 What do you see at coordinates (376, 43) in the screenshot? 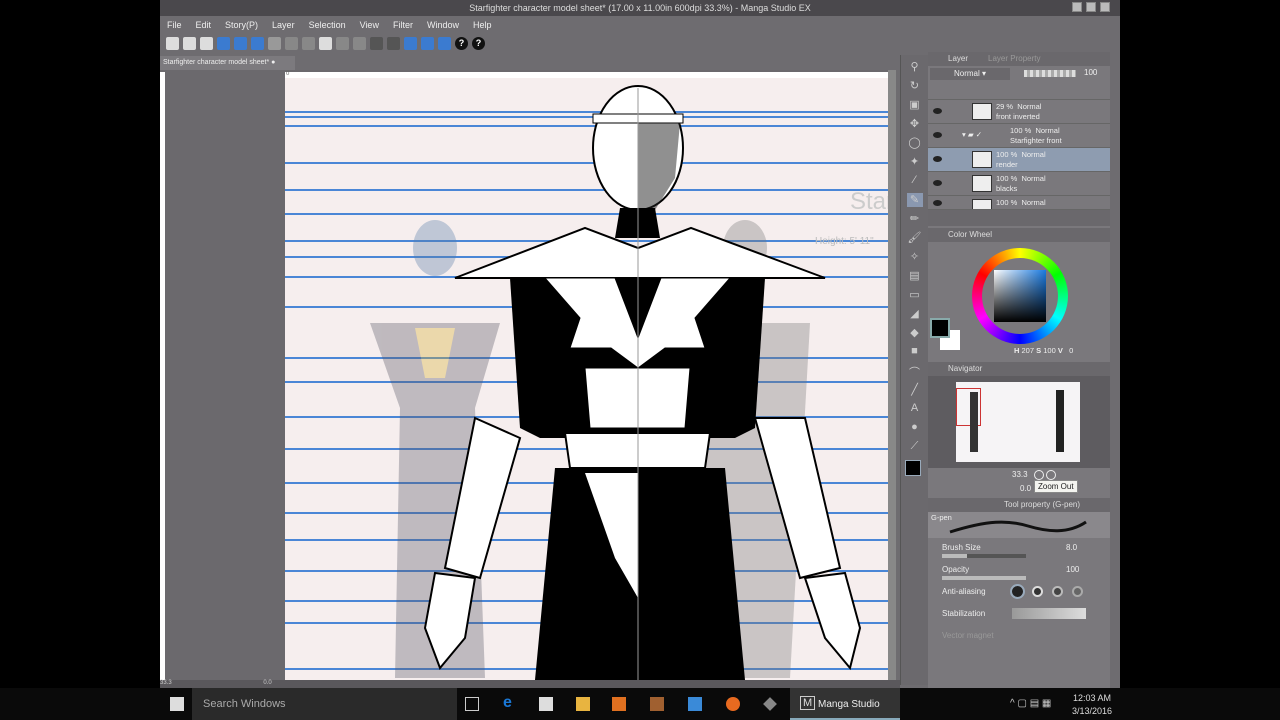
I see `selection-mode-icon` at bounding box center [376, 43].